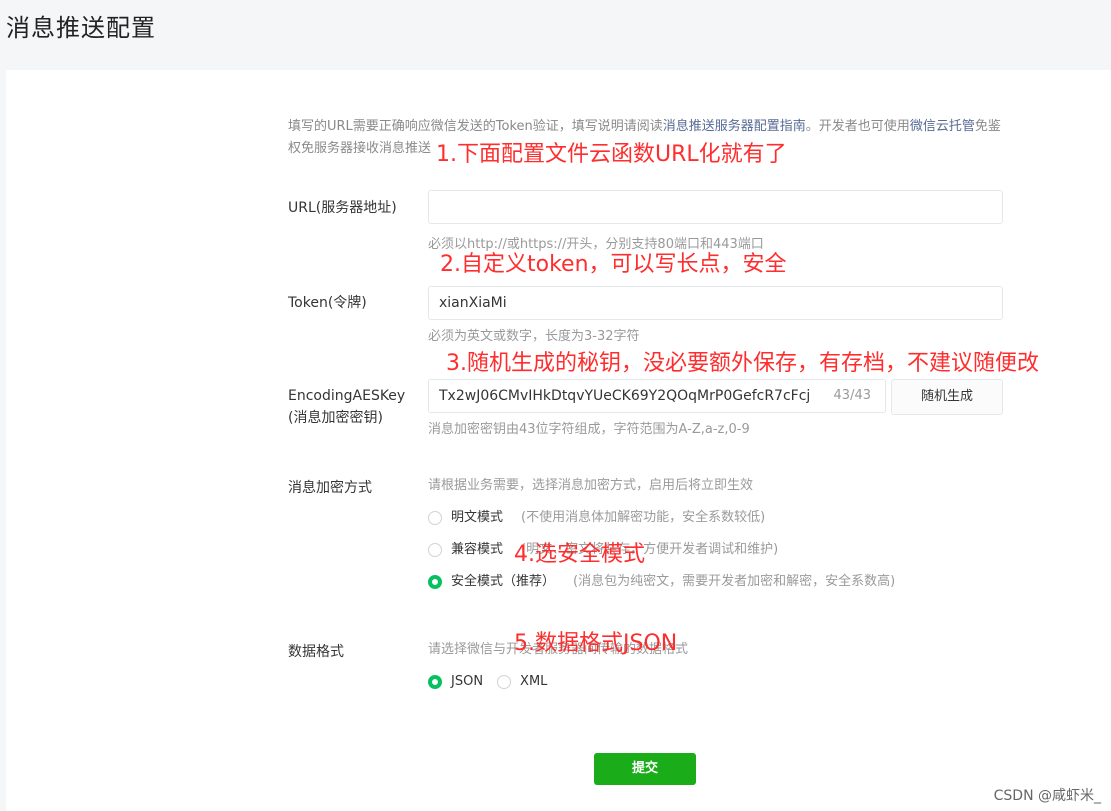  Describe the element at coordinates (467, 682) in the screenshot. I see `data-format-json-label: JSON` at that location.